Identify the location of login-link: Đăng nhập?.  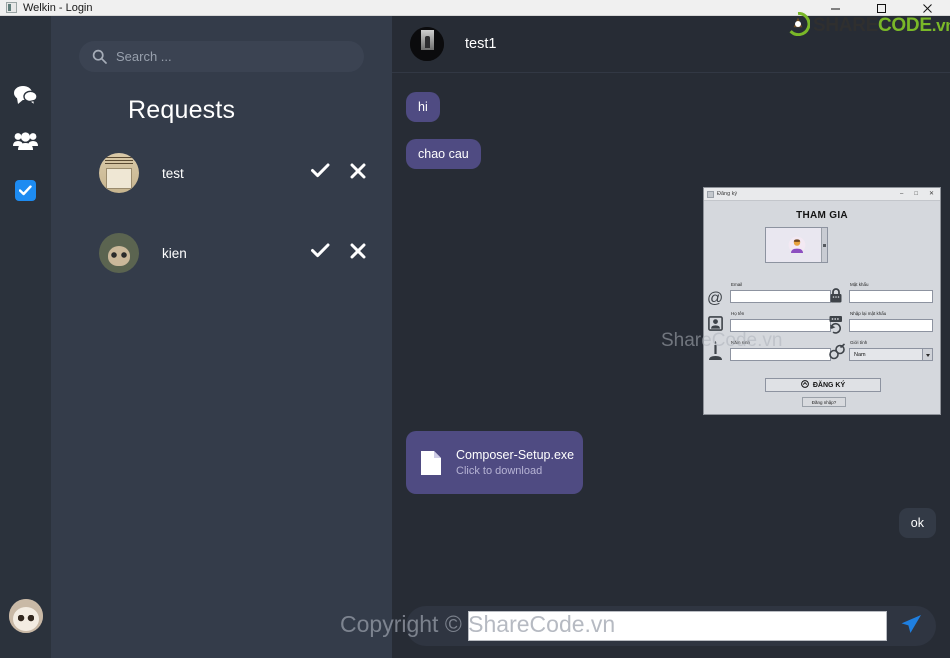
(824, 402).